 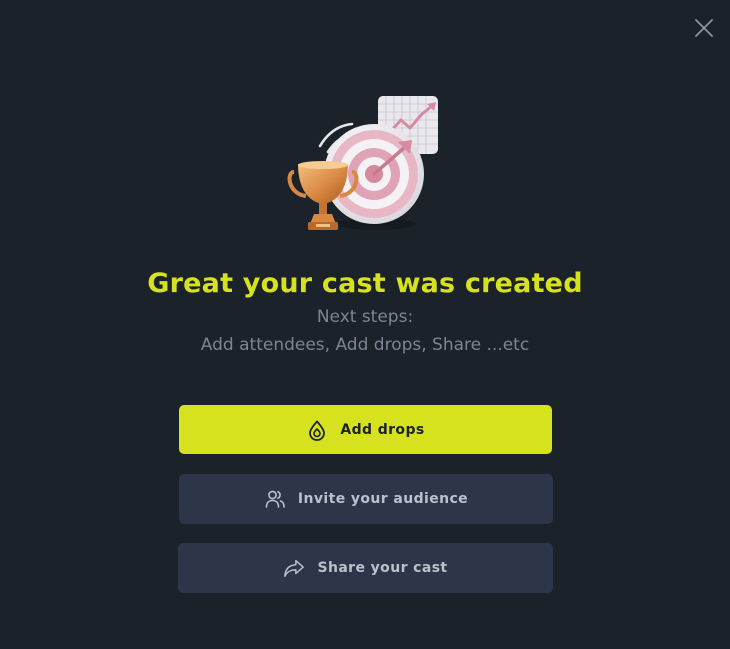 I want to click on users-icon, so click(x=275, y=499).